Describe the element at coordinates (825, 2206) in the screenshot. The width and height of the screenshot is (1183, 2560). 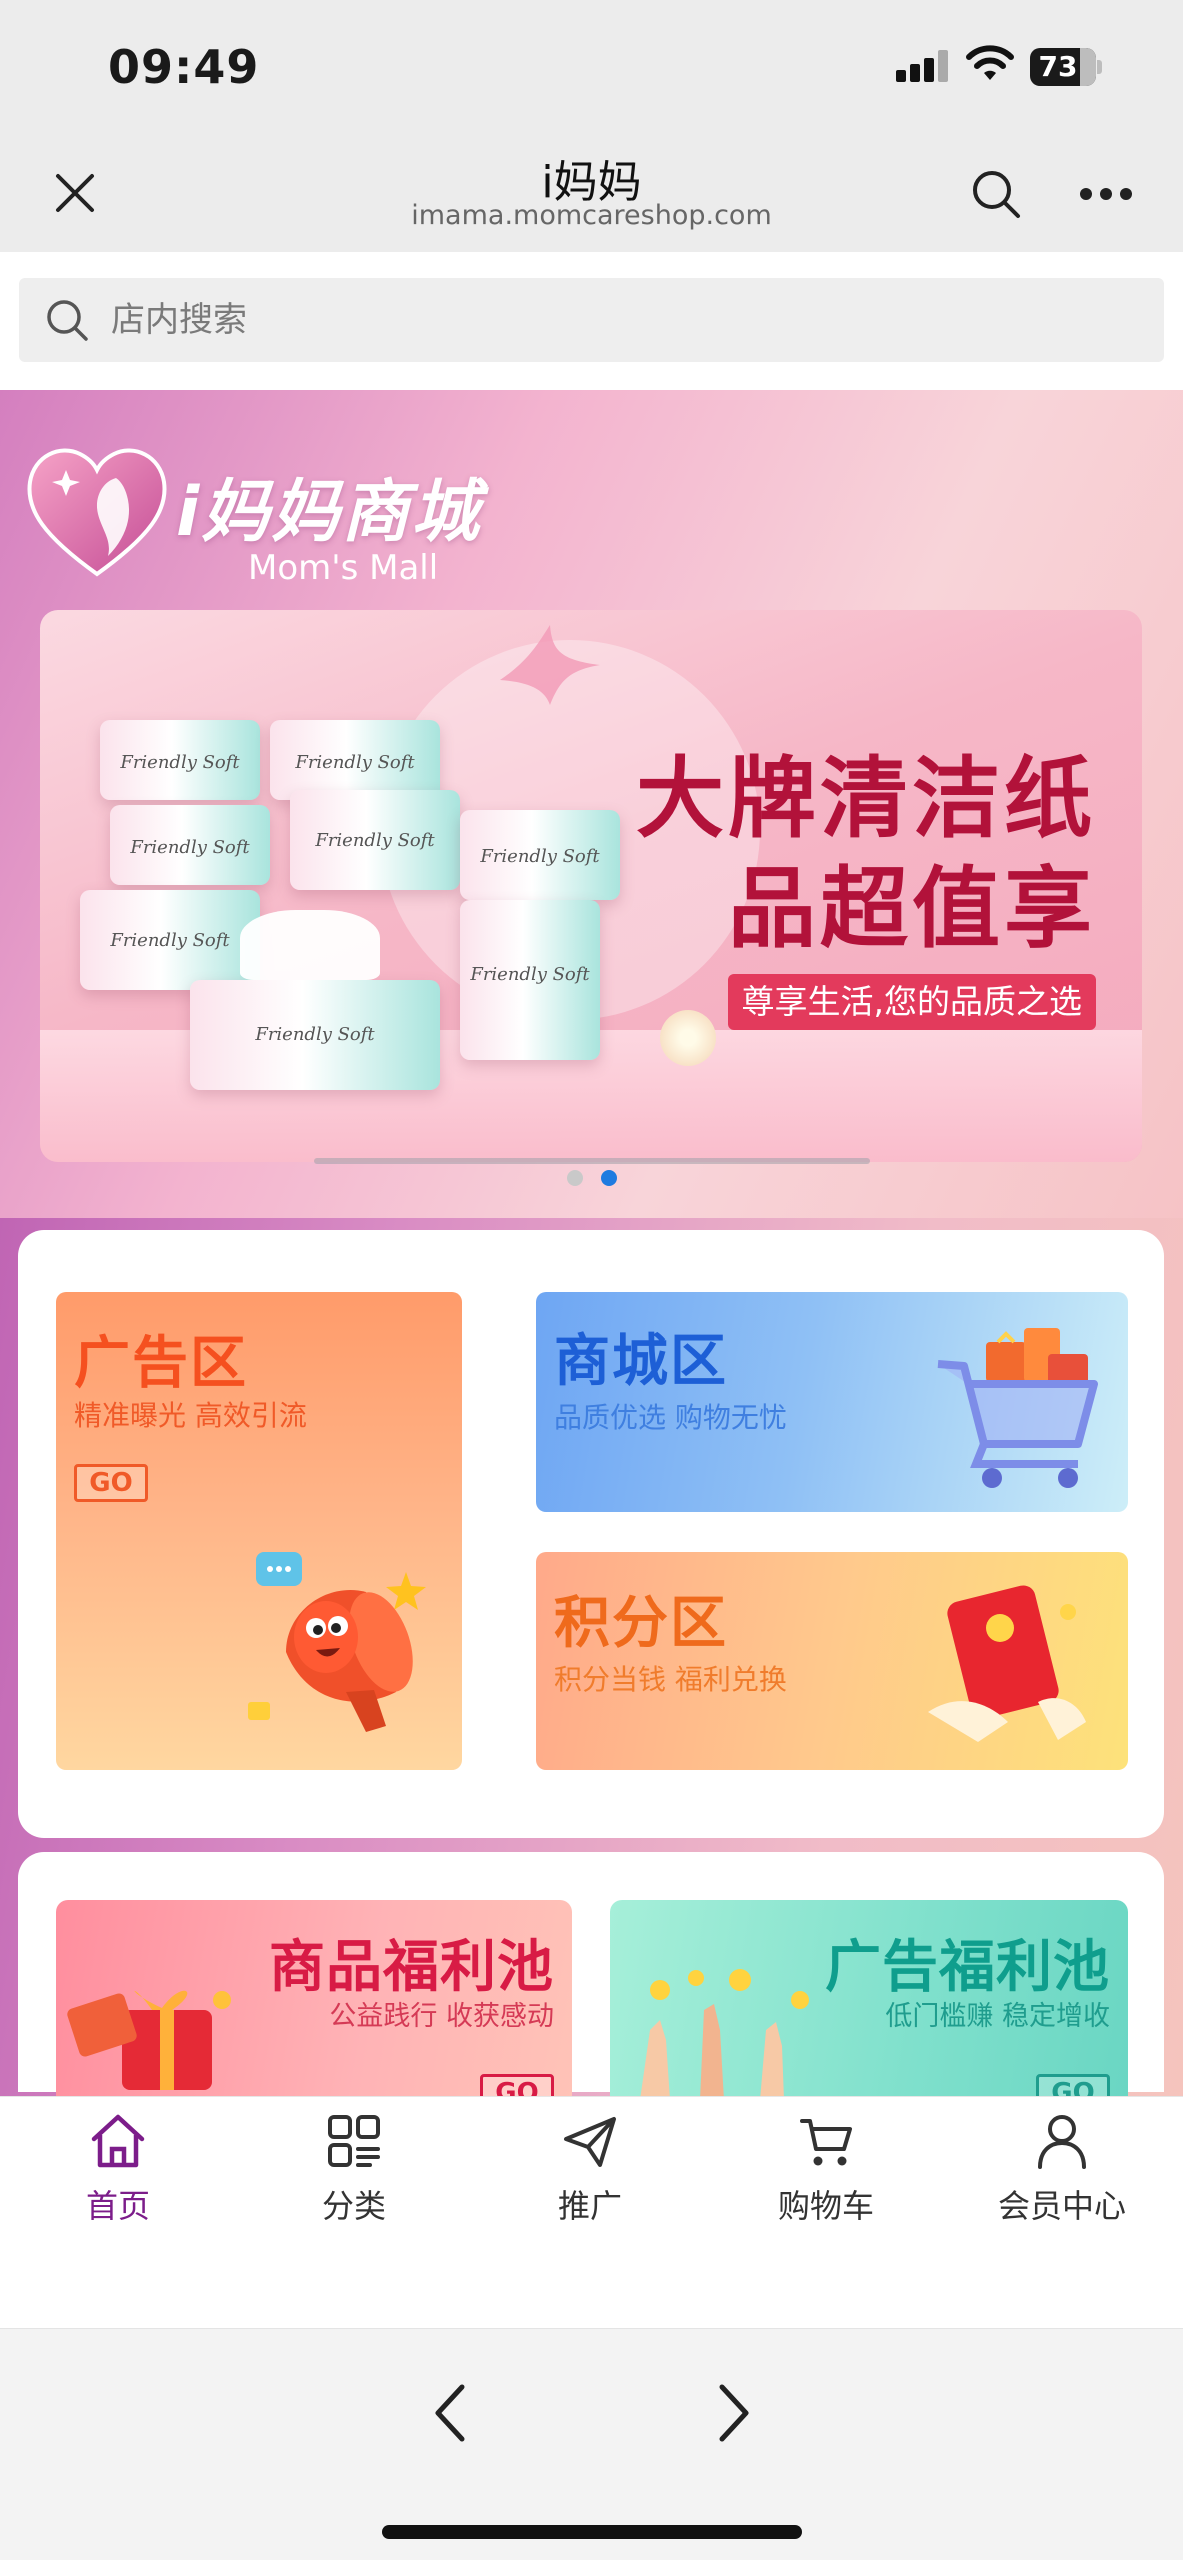
I see `tab-label: 购物车` at that location.